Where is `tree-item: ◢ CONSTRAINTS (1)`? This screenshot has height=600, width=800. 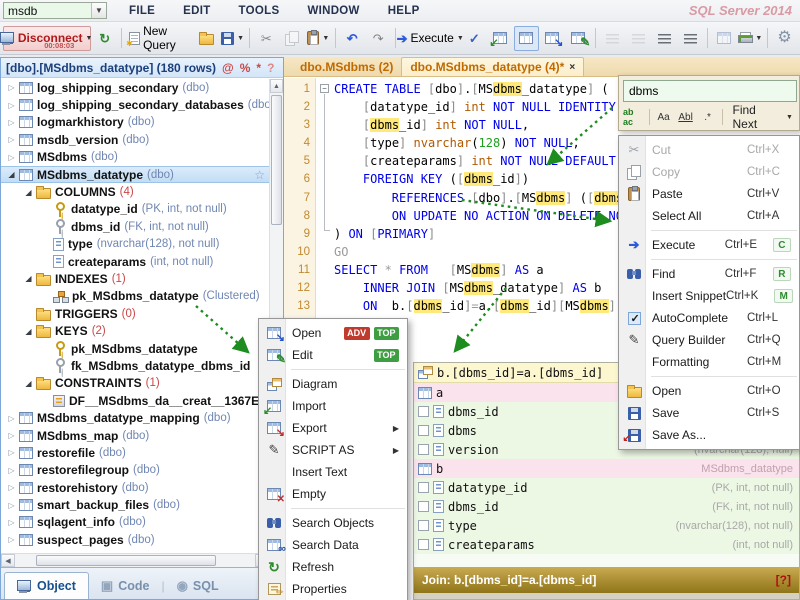 tree-item: ◢ CONSTRAINTS (1) is located at coordinates (135, 383).